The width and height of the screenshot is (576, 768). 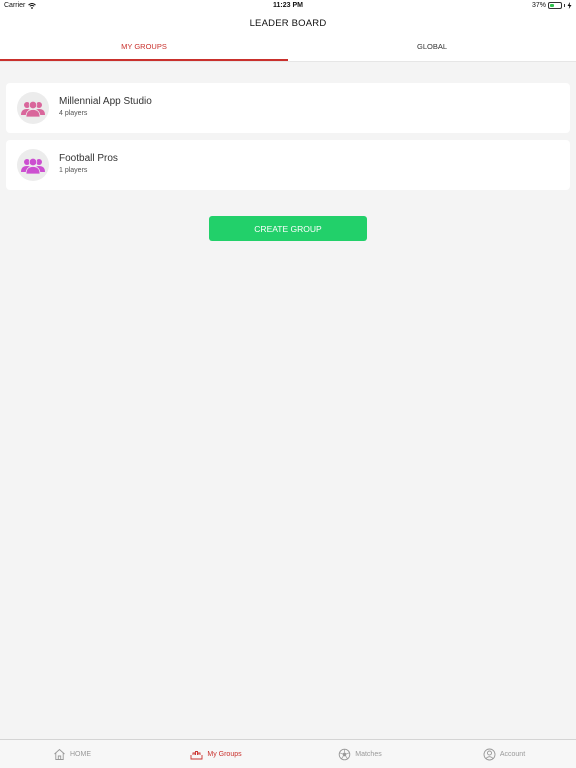 What do you see at coordinates (105, 101) in the screenshot?
I see `group-name: Millennial App Studio` at bounding box center [105, 101].